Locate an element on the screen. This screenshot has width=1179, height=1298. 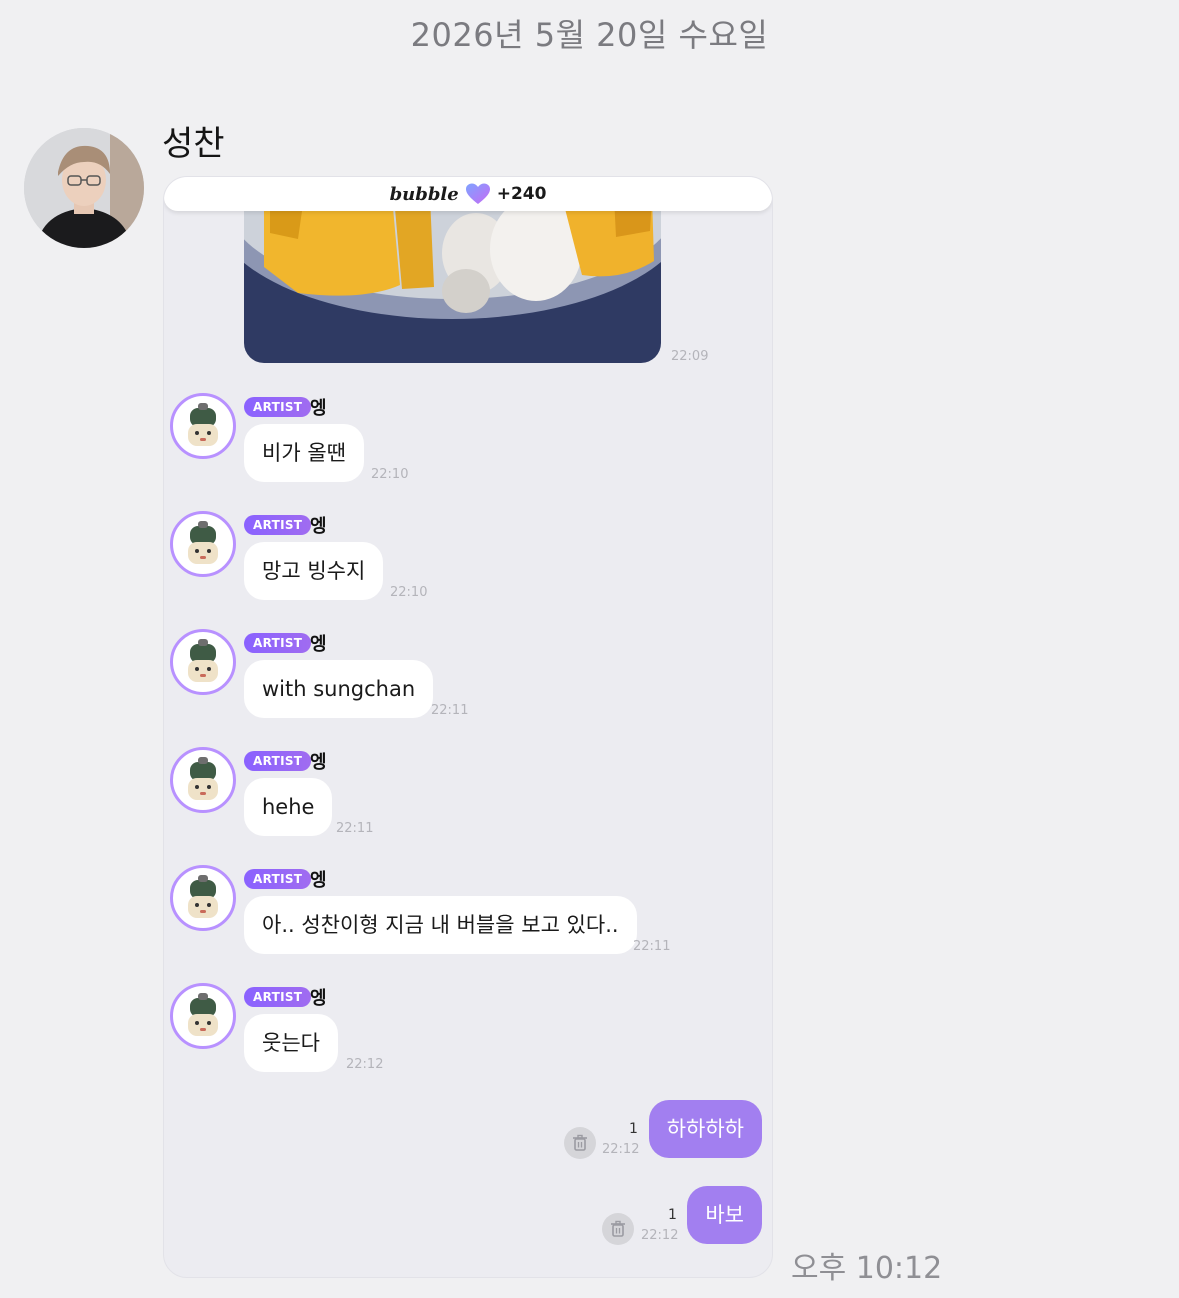
message-bubble: 비가 올땐 is located at coordinates (304, 453).